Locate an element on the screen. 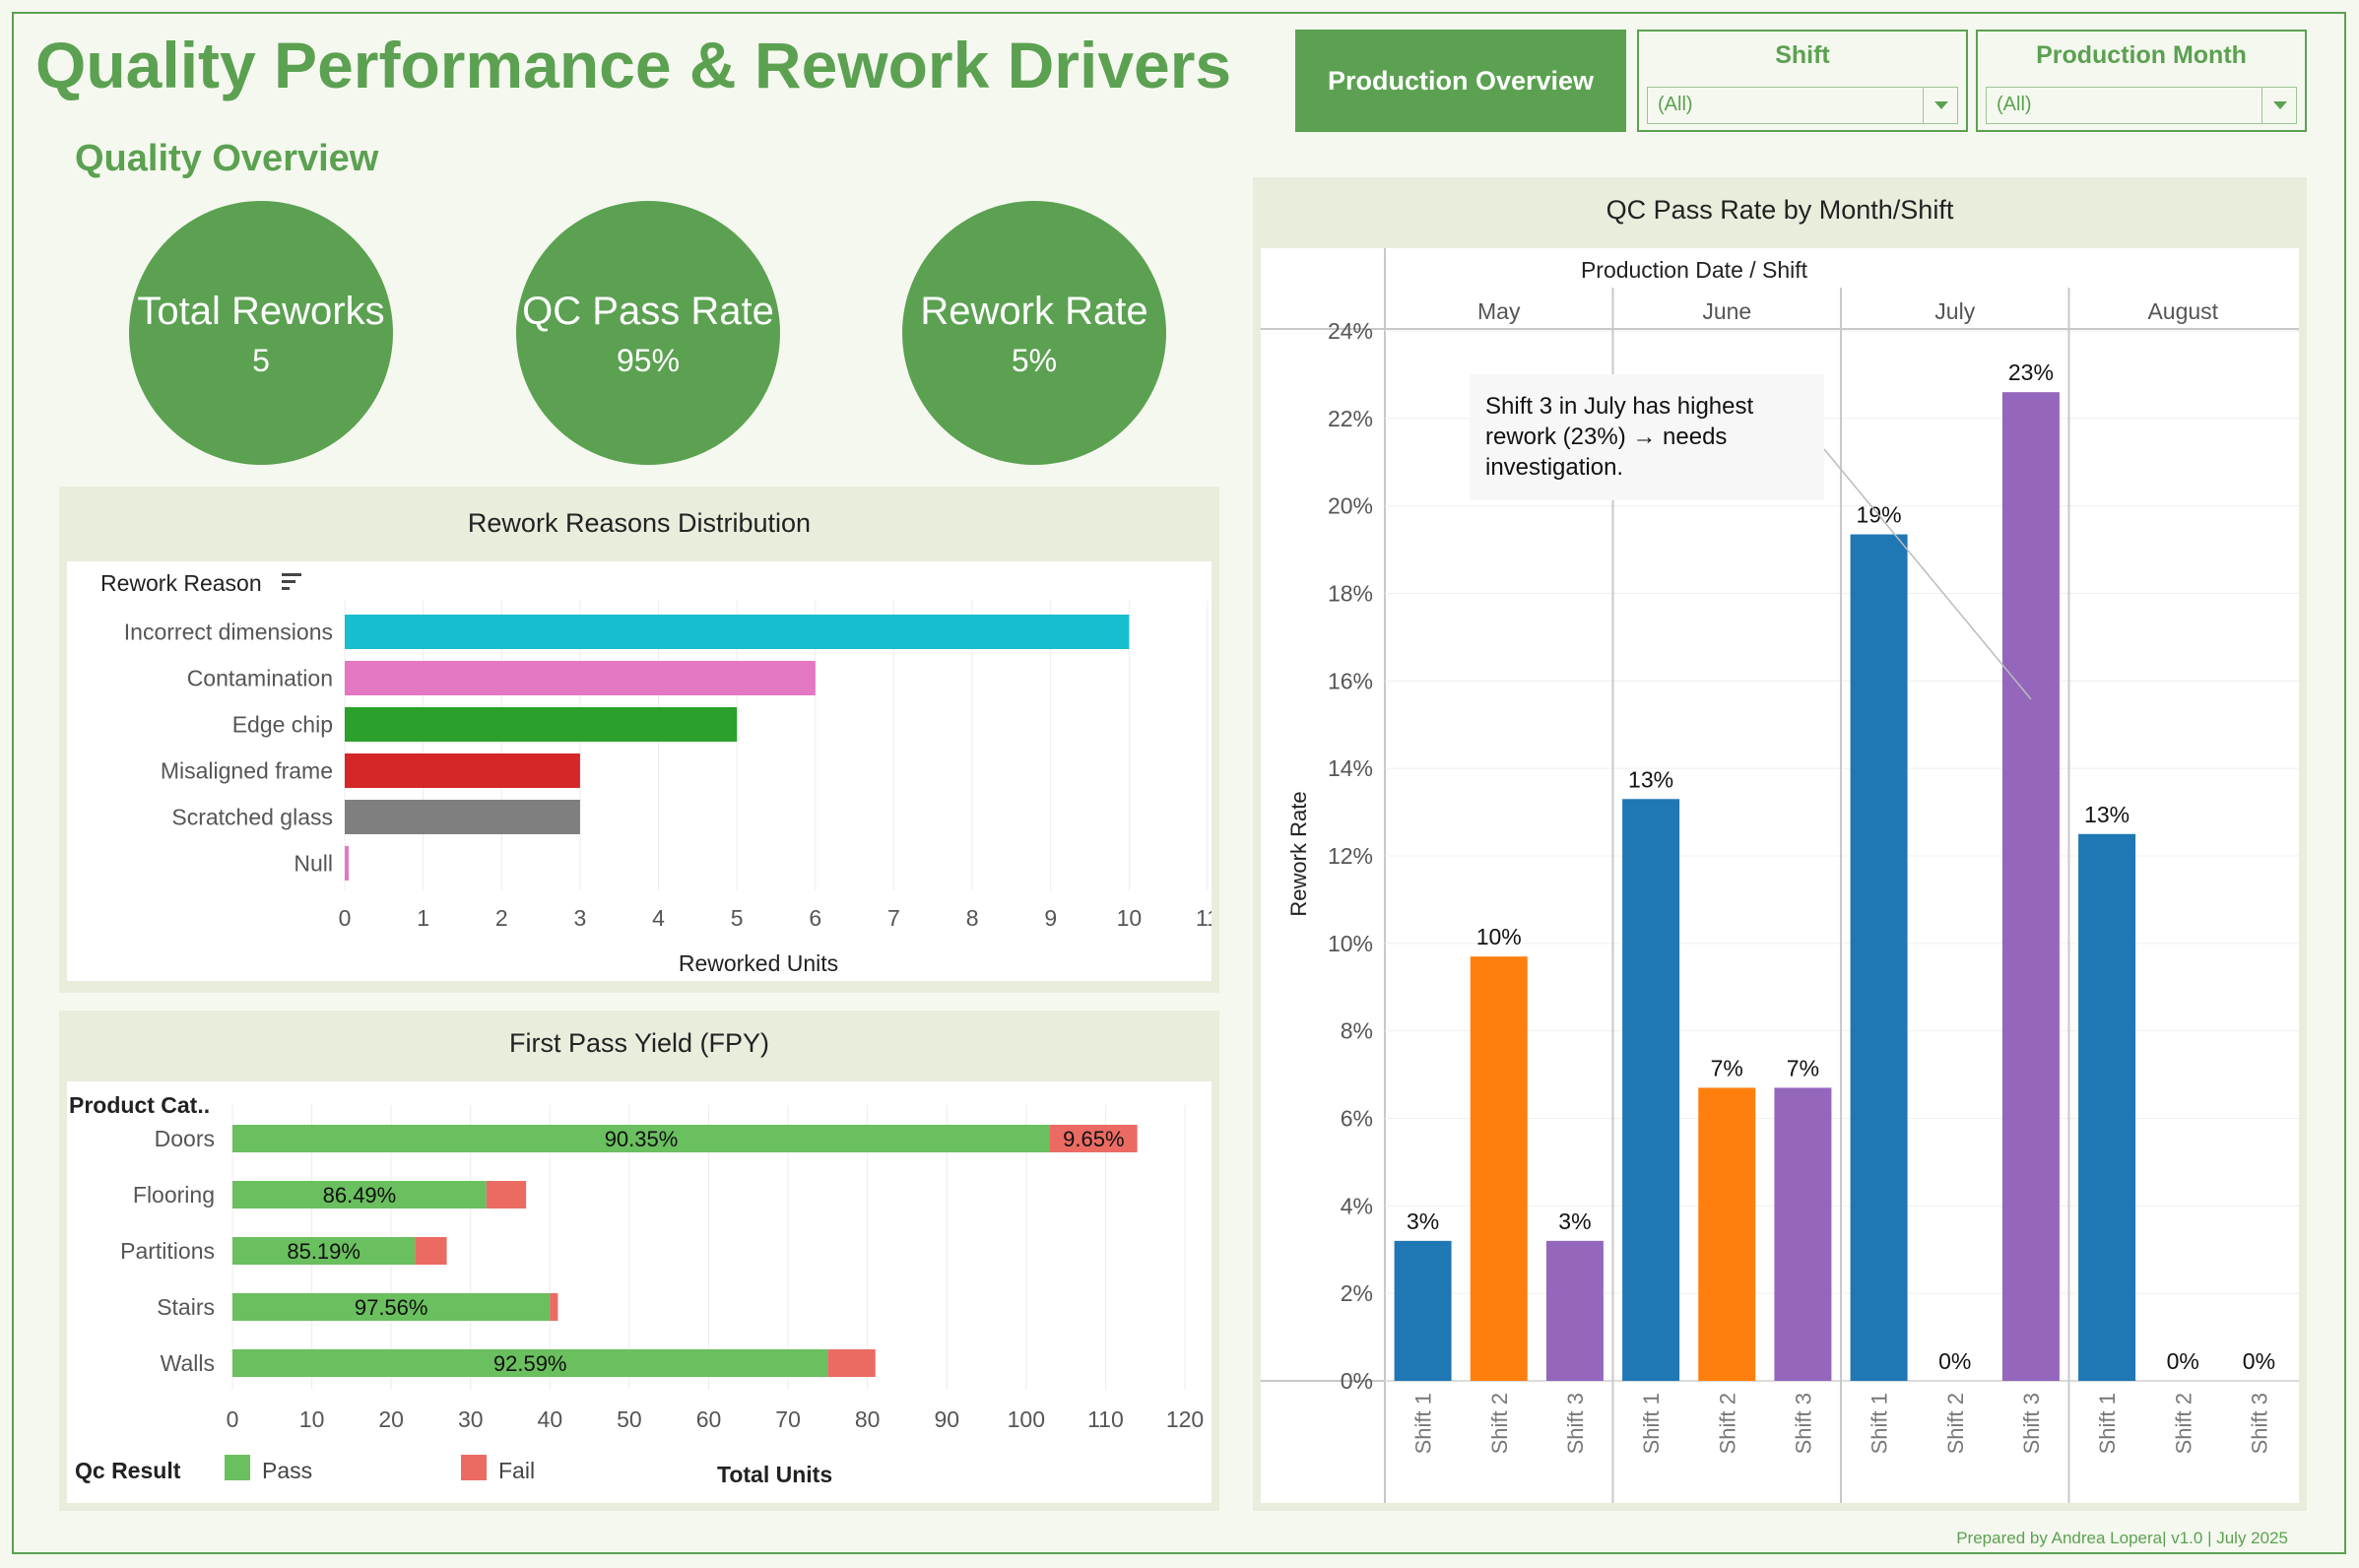 The height and width of the screenshot is (1568, 2359). y-tick-label: 18% is located at coordinates (1350, 594).